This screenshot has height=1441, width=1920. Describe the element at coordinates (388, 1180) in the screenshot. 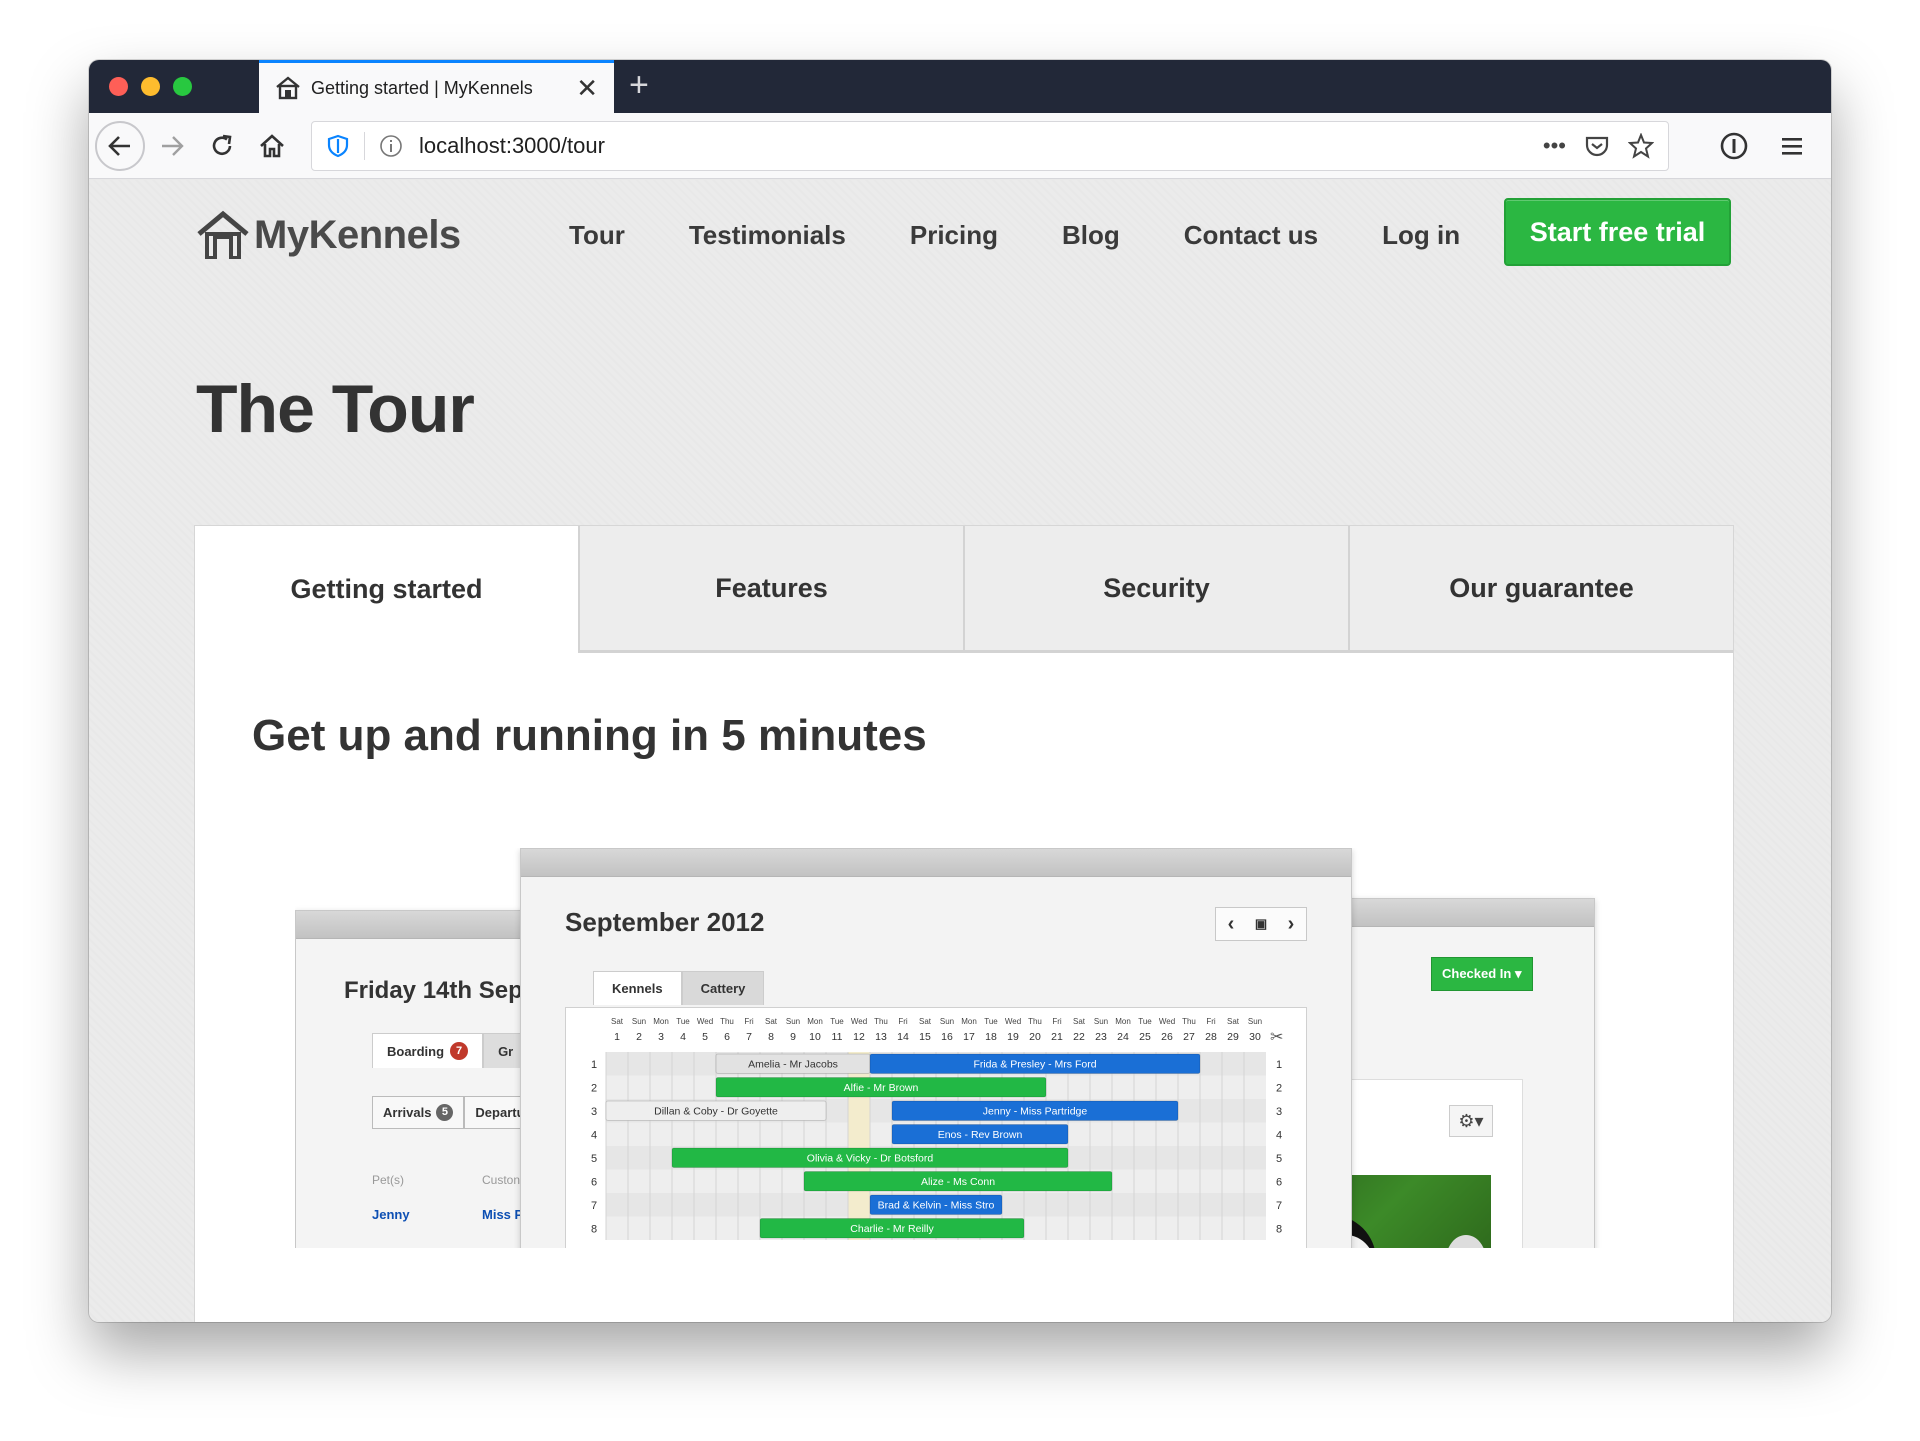

I see `mock-col-pets: Pet(s)` at that location.